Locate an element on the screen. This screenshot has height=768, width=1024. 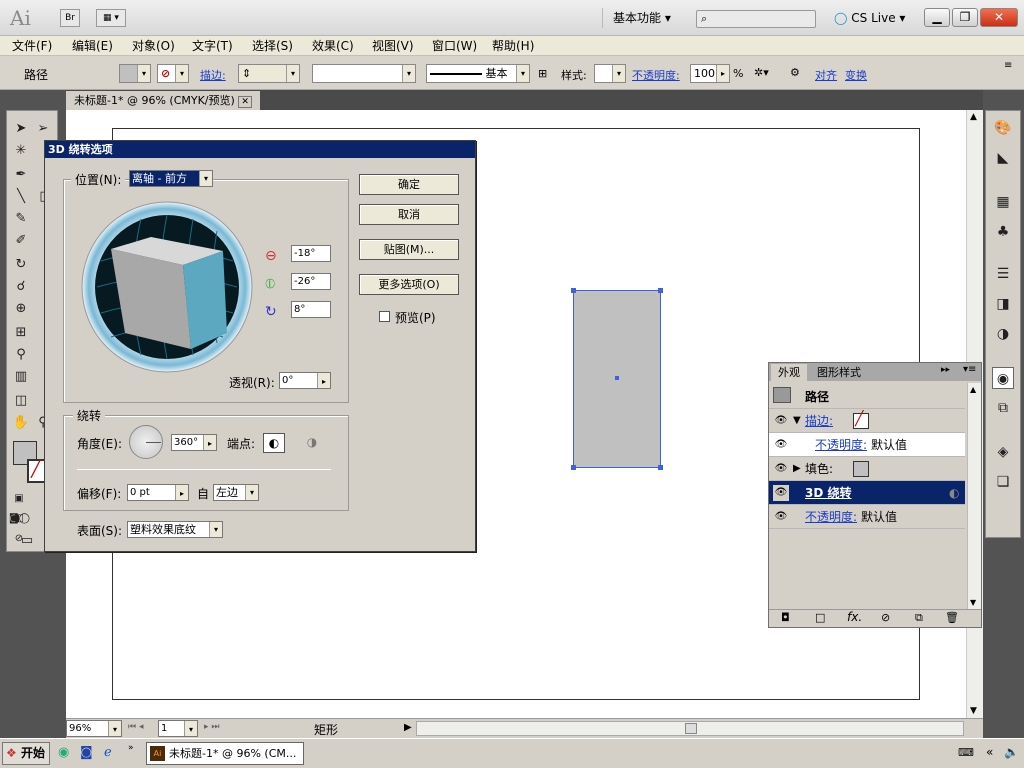
stroke-none-swatch: ╱ is located at coordinates (861, 420).